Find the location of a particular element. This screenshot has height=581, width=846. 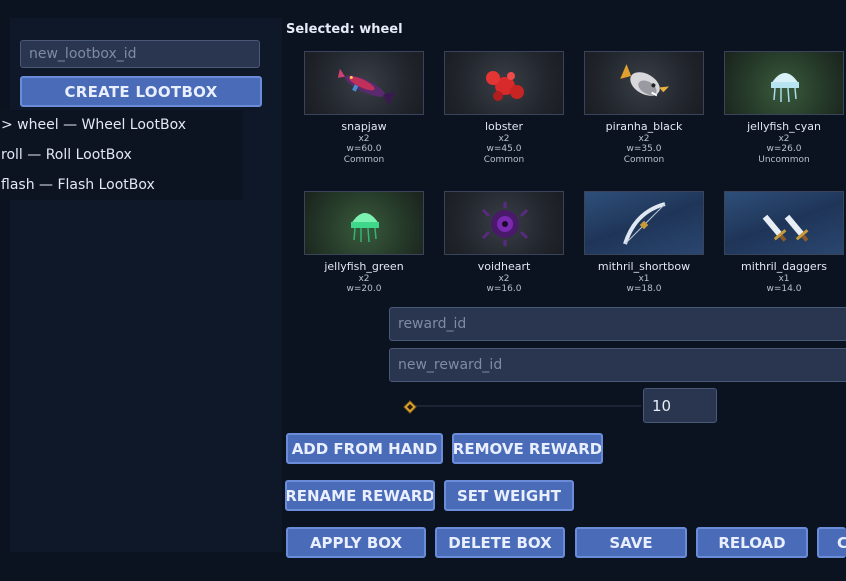

add-from-hand-button: ADD FROM HAND is located at coordinates (364, 448).